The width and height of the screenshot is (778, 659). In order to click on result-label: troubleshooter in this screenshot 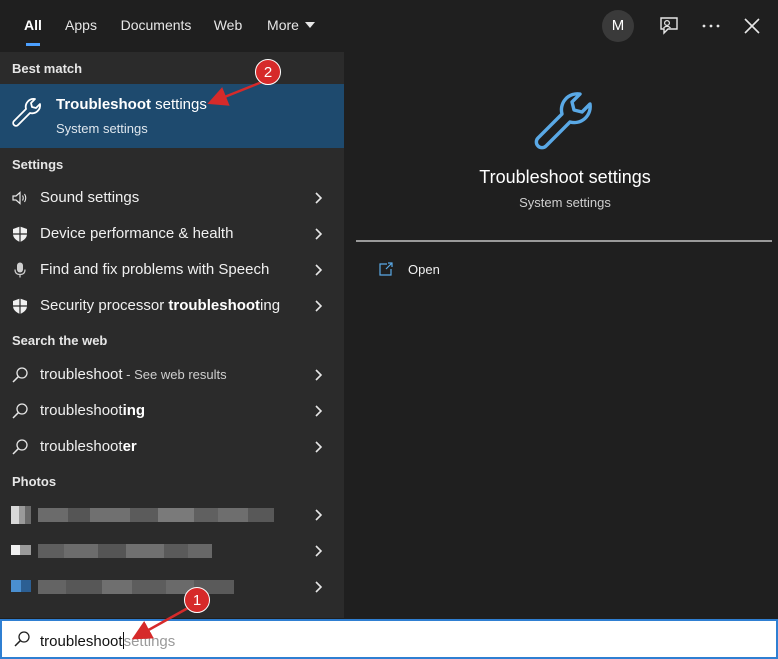, I will do `click(88, 446)`.